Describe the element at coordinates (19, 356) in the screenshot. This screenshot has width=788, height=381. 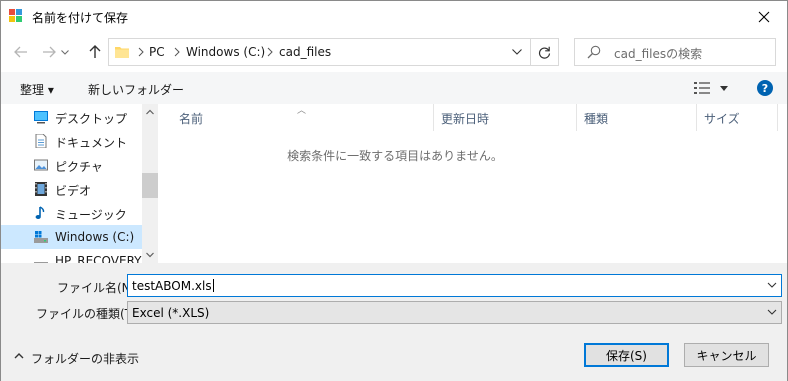
I see `chevron-up-icon` at that location.